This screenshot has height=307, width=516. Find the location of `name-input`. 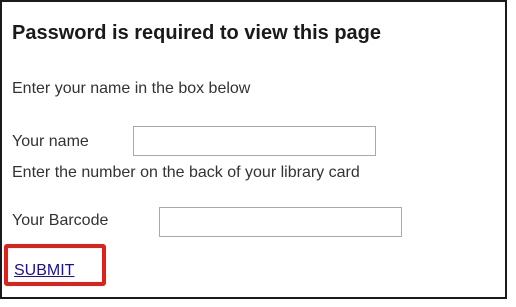

name-input is located at coordinates (254, 141).